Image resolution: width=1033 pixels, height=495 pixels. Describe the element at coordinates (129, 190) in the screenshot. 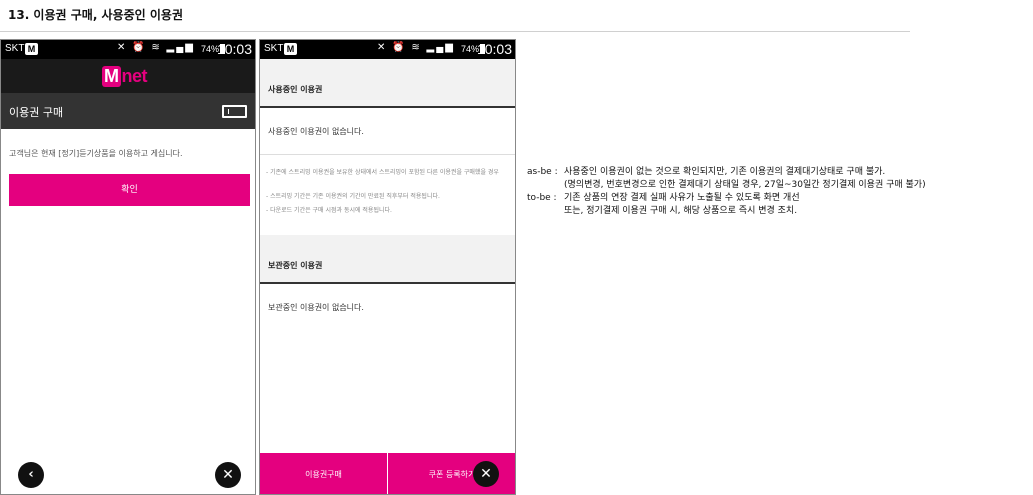

I see `confirm-button: 확인` at that location.